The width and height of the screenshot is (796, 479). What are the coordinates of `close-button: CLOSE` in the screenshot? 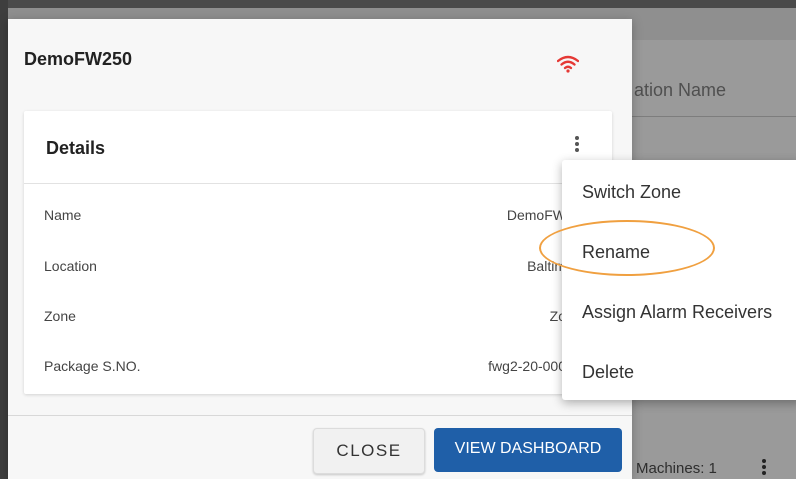 It's located at (369, 451).